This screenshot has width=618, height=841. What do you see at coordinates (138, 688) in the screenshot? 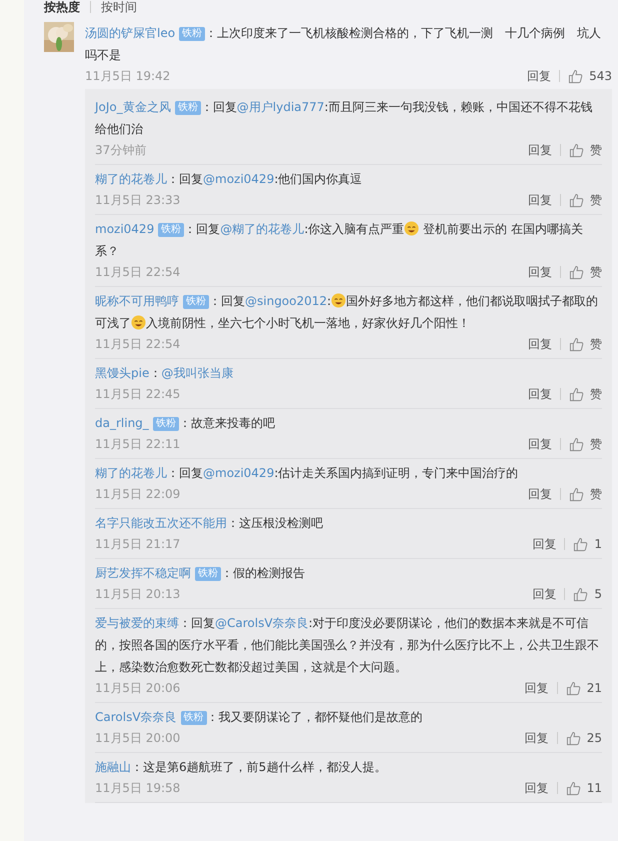
I see `timestamp: 11月5日 20:06` at bounding box center [138, 688].